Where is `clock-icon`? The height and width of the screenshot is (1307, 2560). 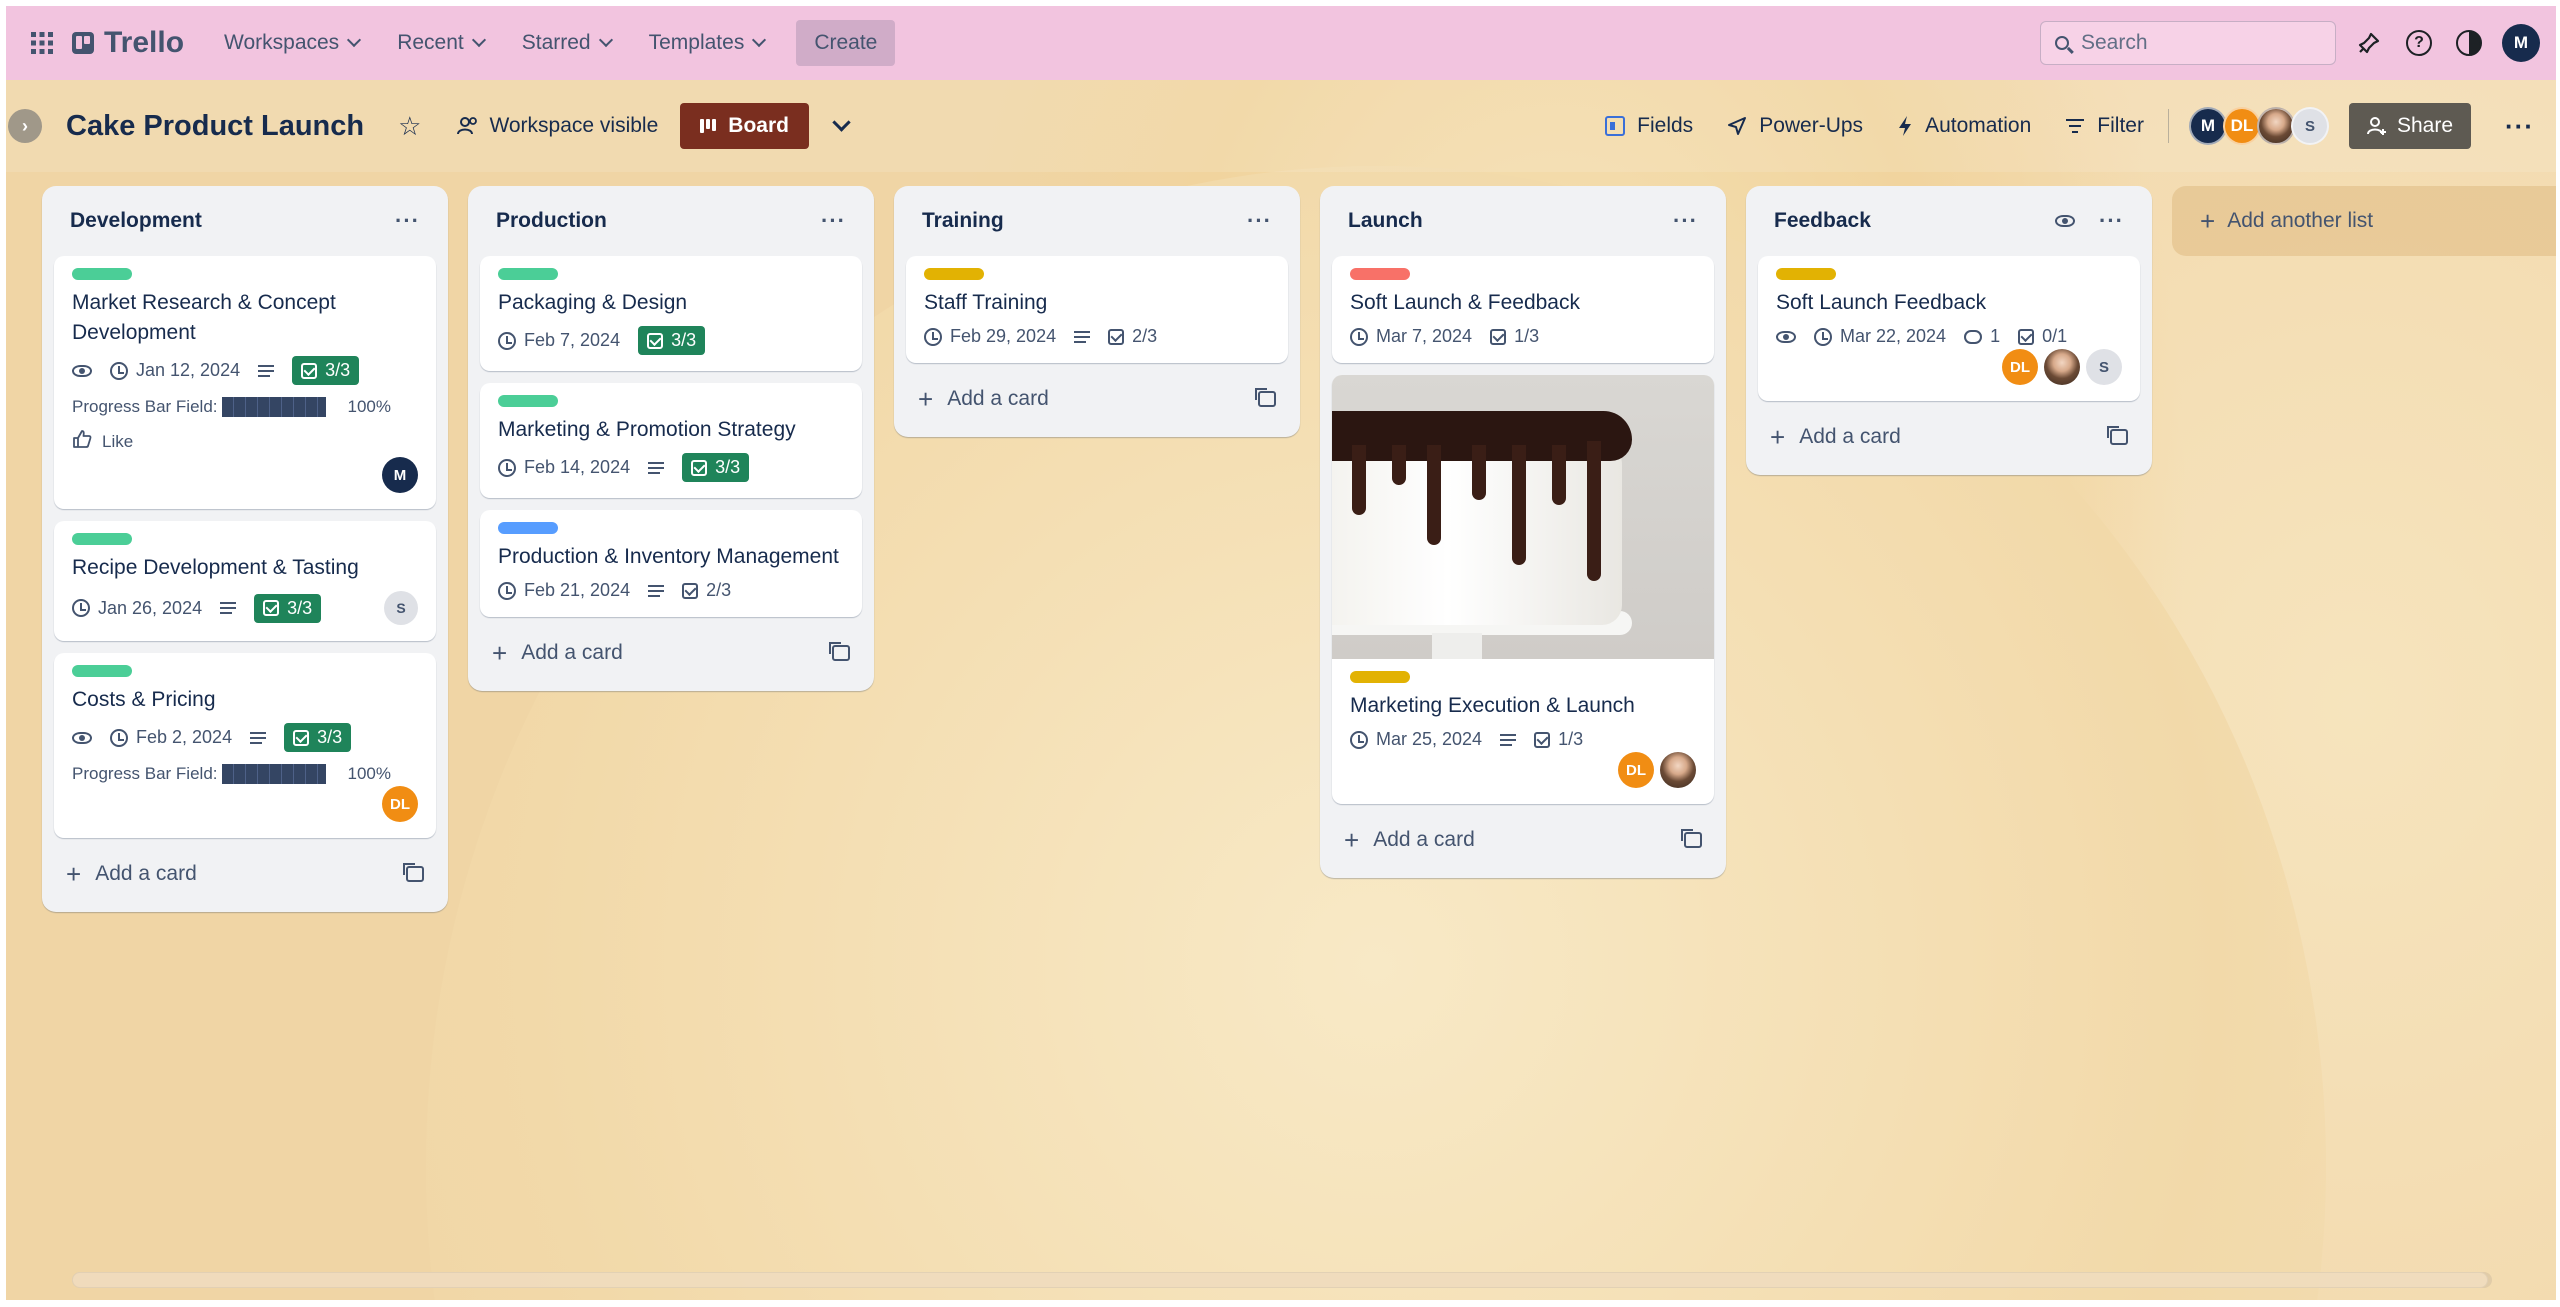 clock-icon is located at coordinates (119, 737).